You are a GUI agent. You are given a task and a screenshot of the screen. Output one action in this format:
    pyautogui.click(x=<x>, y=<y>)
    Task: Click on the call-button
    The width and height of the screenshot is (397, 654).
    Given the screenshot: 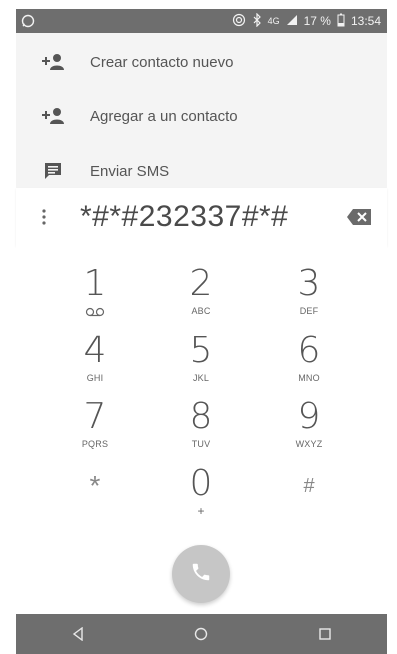 What is the action you would take?
    pyautogui.click(x=201, y=574)
    